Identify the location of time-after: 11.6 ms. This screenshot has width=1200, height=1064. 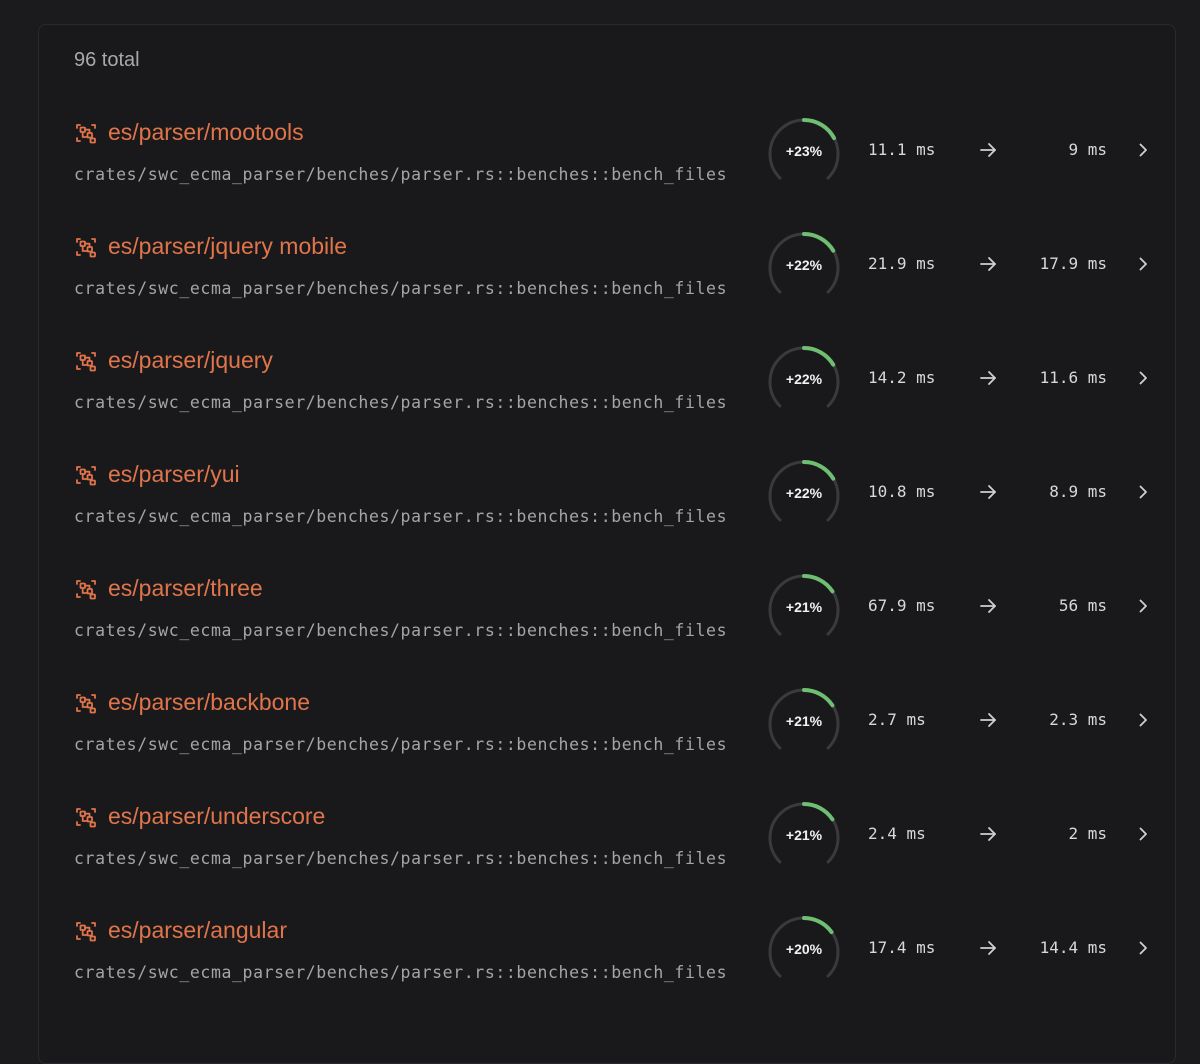
(1073, 377).